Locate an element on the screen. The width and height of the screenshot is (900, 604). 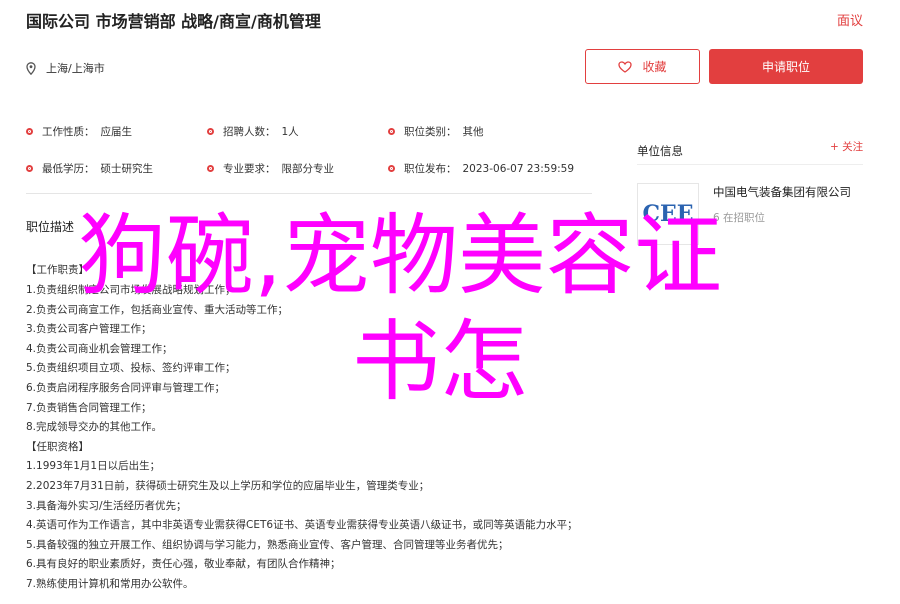
detail-value: 1人 is located at coordinates (290, 132).